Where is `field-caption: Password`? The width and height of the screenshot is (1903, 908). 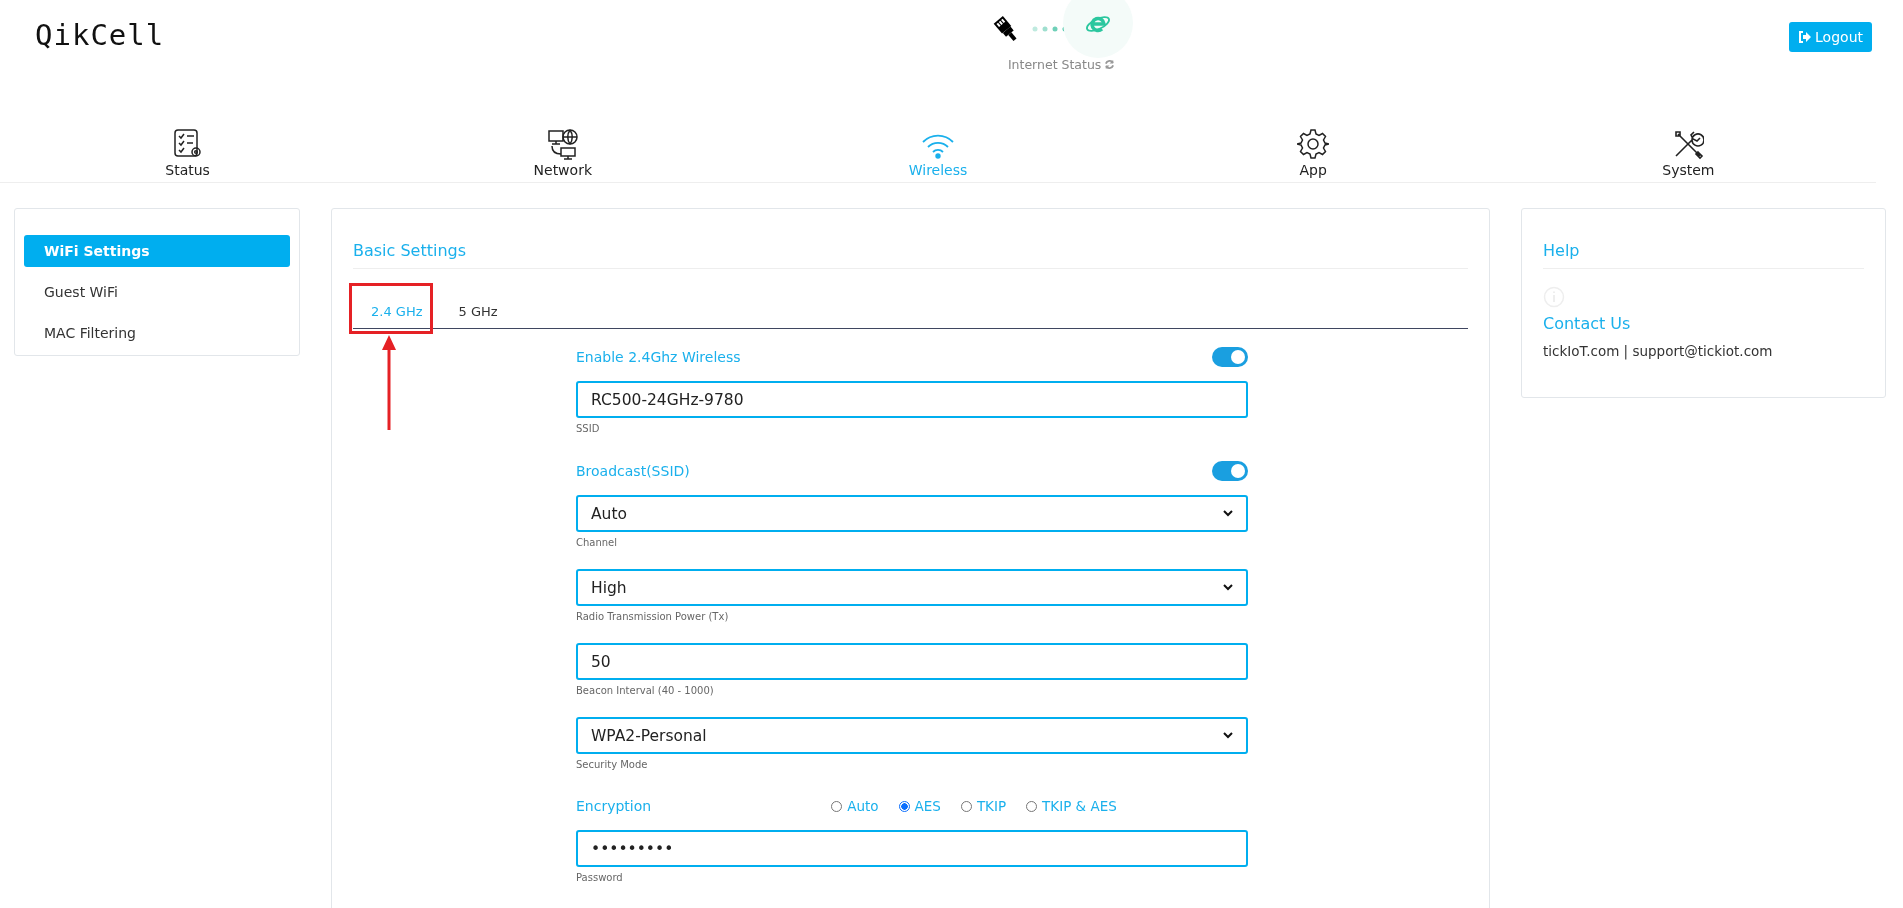 field-caption: Password is located at coordinates (600, 877).